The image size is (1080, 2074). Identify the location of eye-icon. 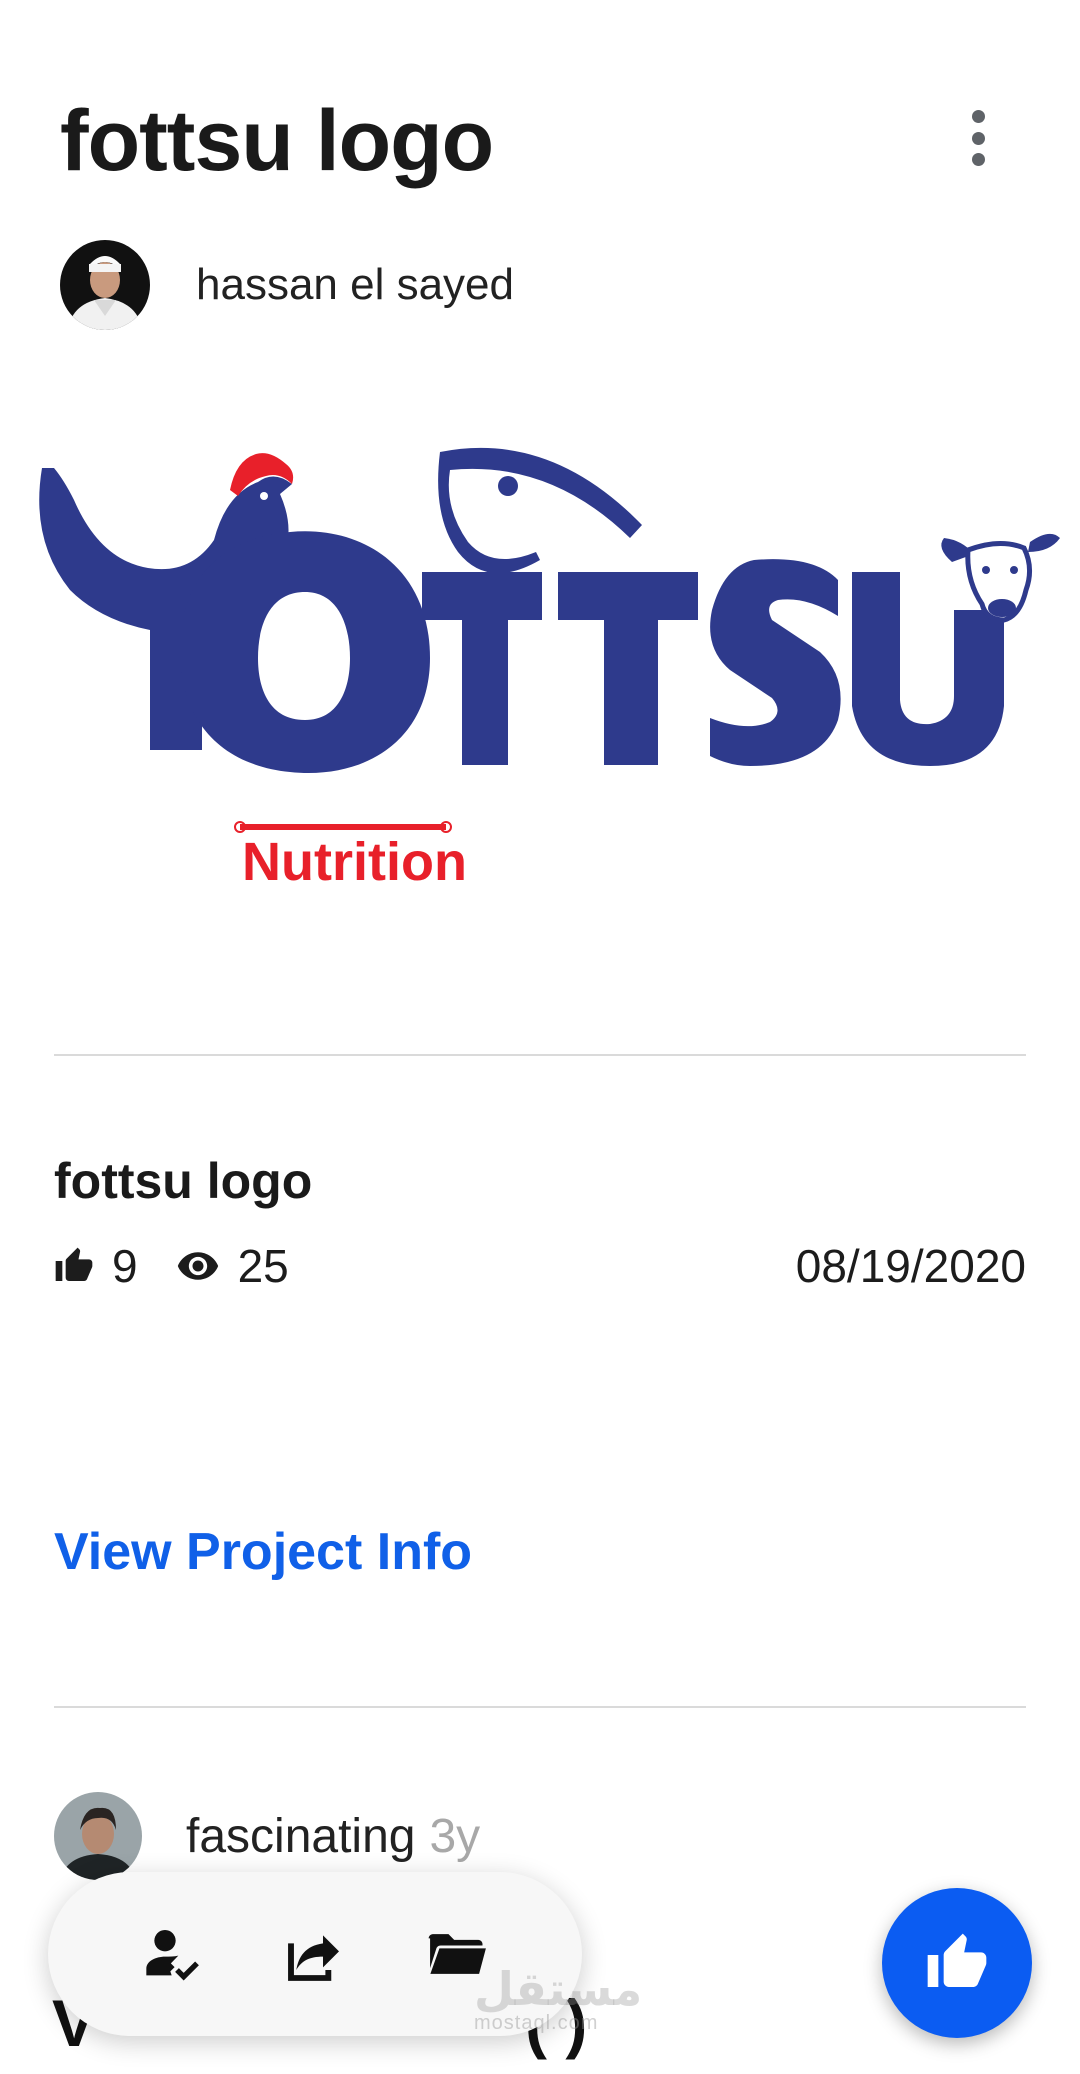
(198, 1266).